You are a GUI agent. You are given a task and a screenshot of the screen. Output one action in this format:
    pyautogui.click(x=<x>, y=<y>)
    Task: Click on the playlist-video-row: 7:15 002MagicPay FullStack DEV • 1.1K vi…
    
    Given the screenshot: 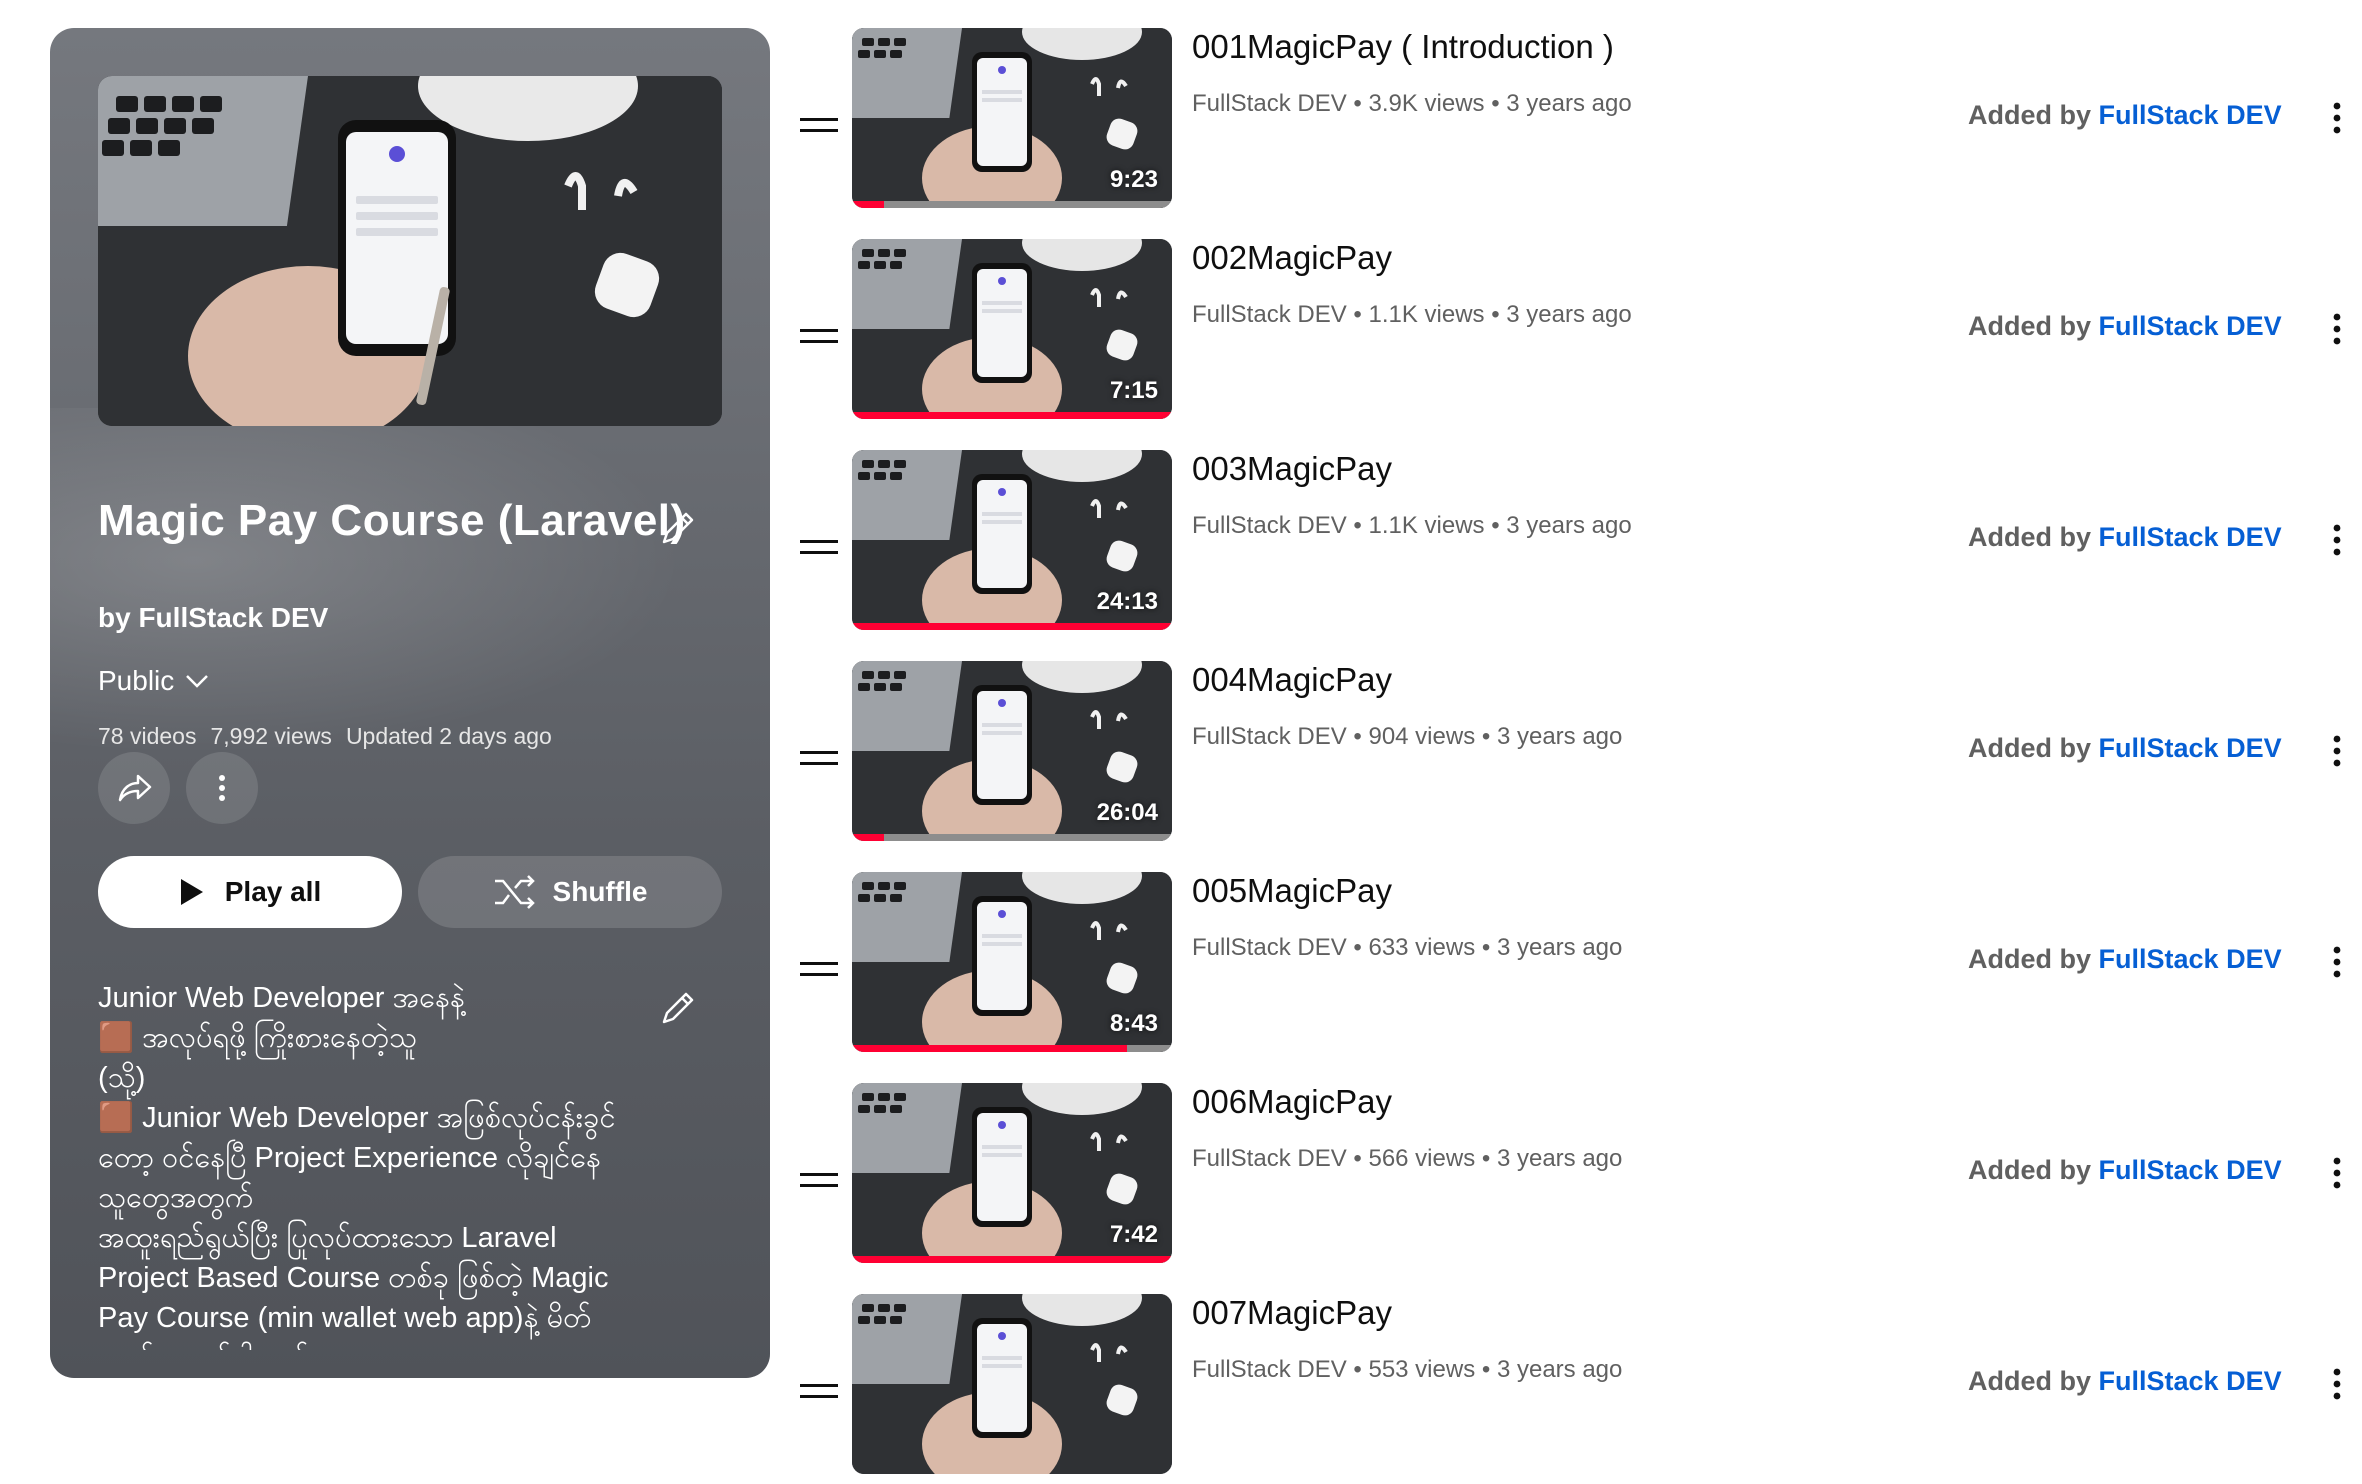 What is the action you would take?
    pyautogui.click(x=1570, y=334)
    